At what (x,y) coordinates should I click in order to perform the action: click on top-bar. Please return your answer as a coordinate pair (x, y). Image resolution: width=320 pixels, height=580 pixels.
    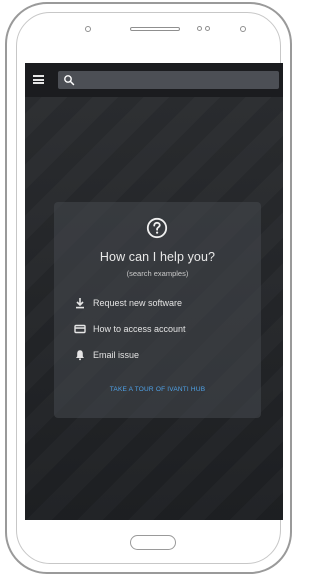
    Looking at the image, I should click on (154, 80).